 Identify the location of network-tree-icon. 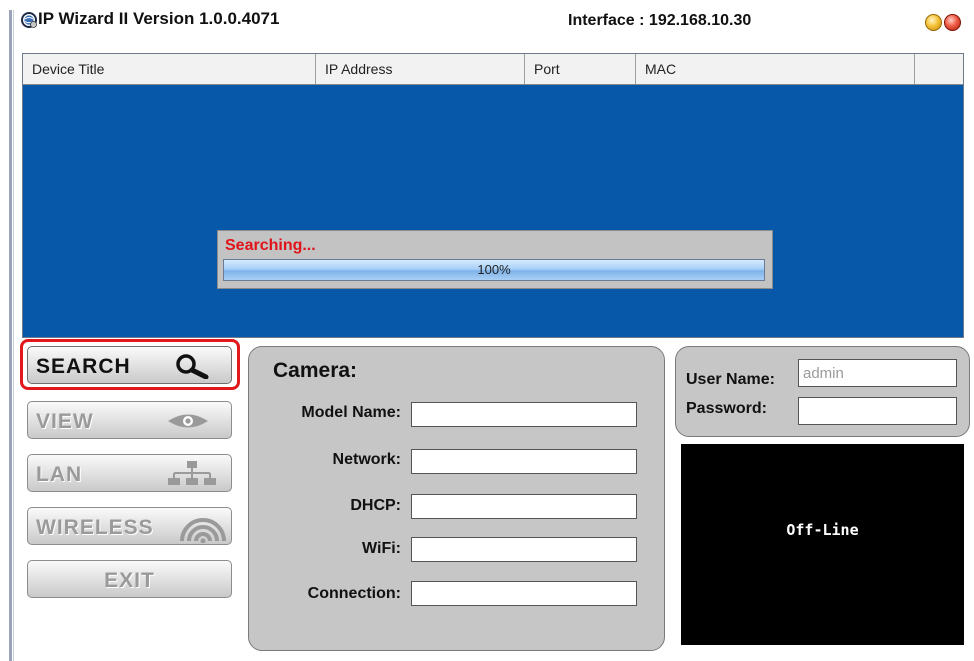
(192, 473).